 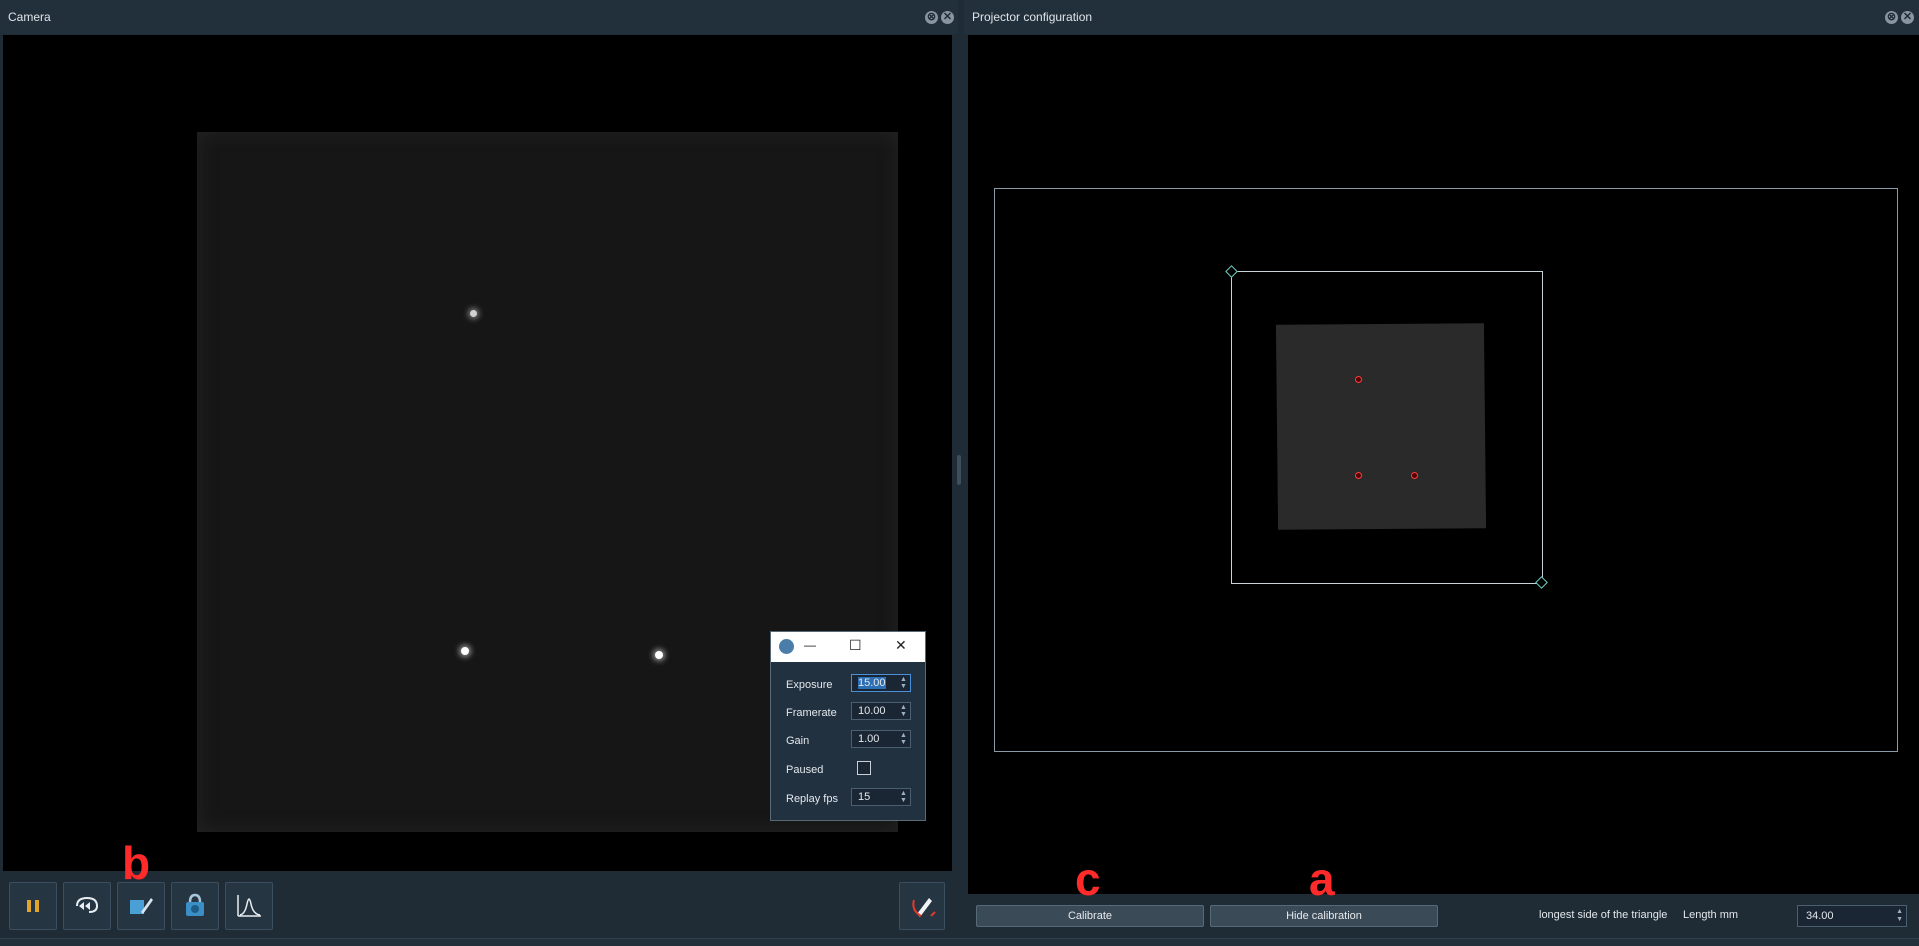 I want to click on minimize-icon: —, so click(x=810, y=645).